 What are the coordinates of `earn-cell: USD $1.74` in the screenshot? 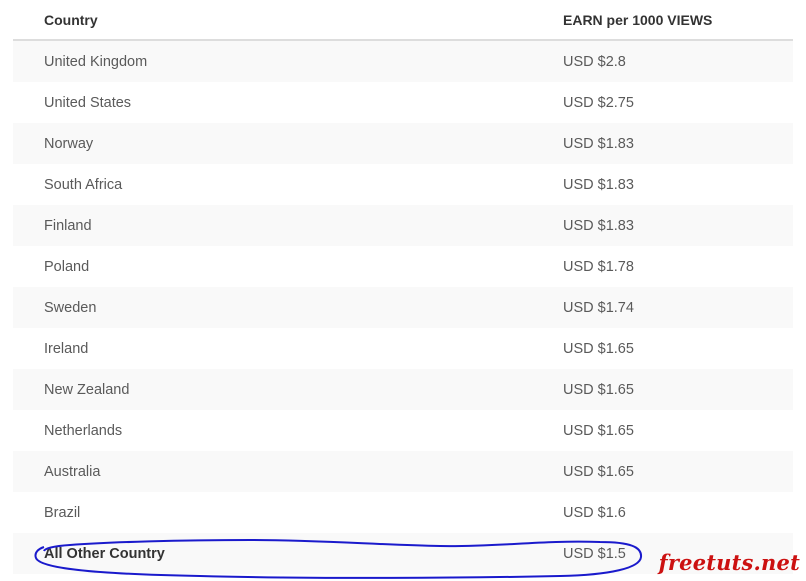 It's located at (598, 307).